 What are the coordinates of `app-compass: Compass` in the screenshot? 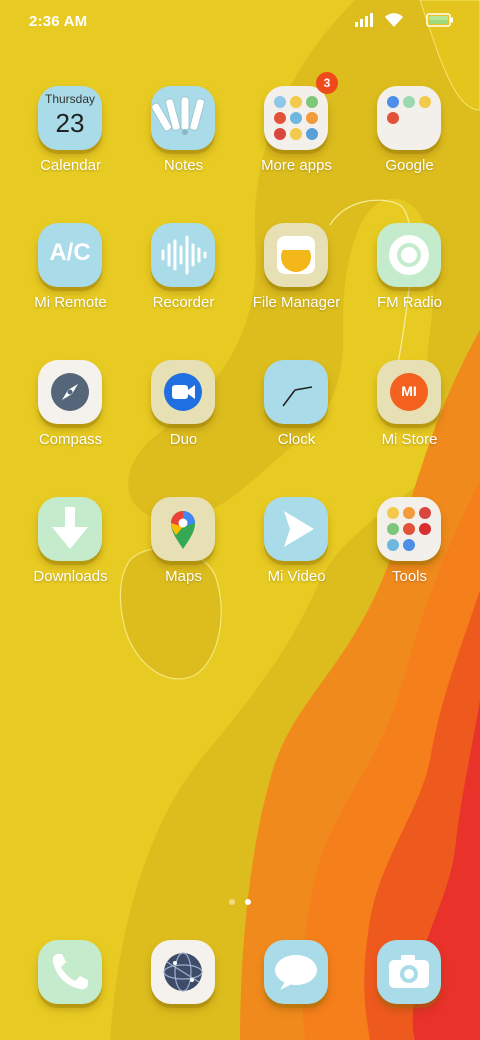 It's located at (70, 418).